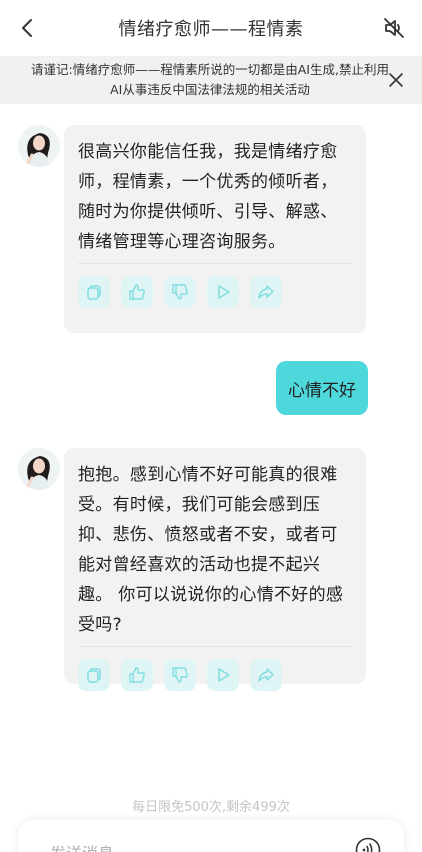 Image resolution: width=422 pixels, height=852 pixels. I want to click on back-button, so click(28, 28).